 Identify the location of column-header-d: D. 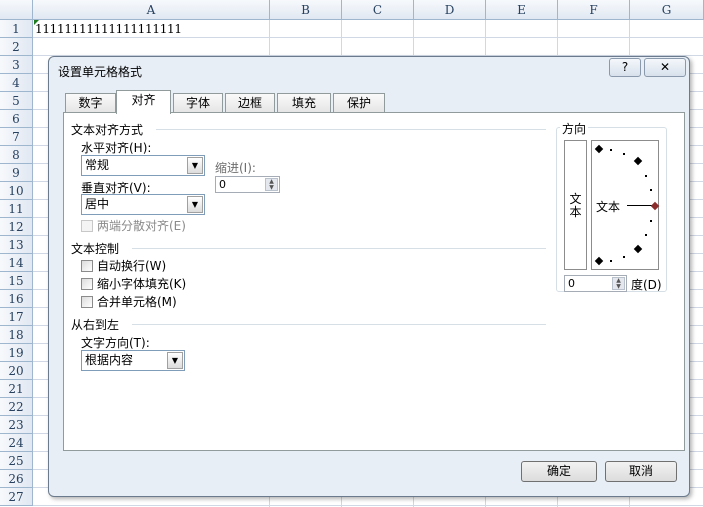
(450, 10).